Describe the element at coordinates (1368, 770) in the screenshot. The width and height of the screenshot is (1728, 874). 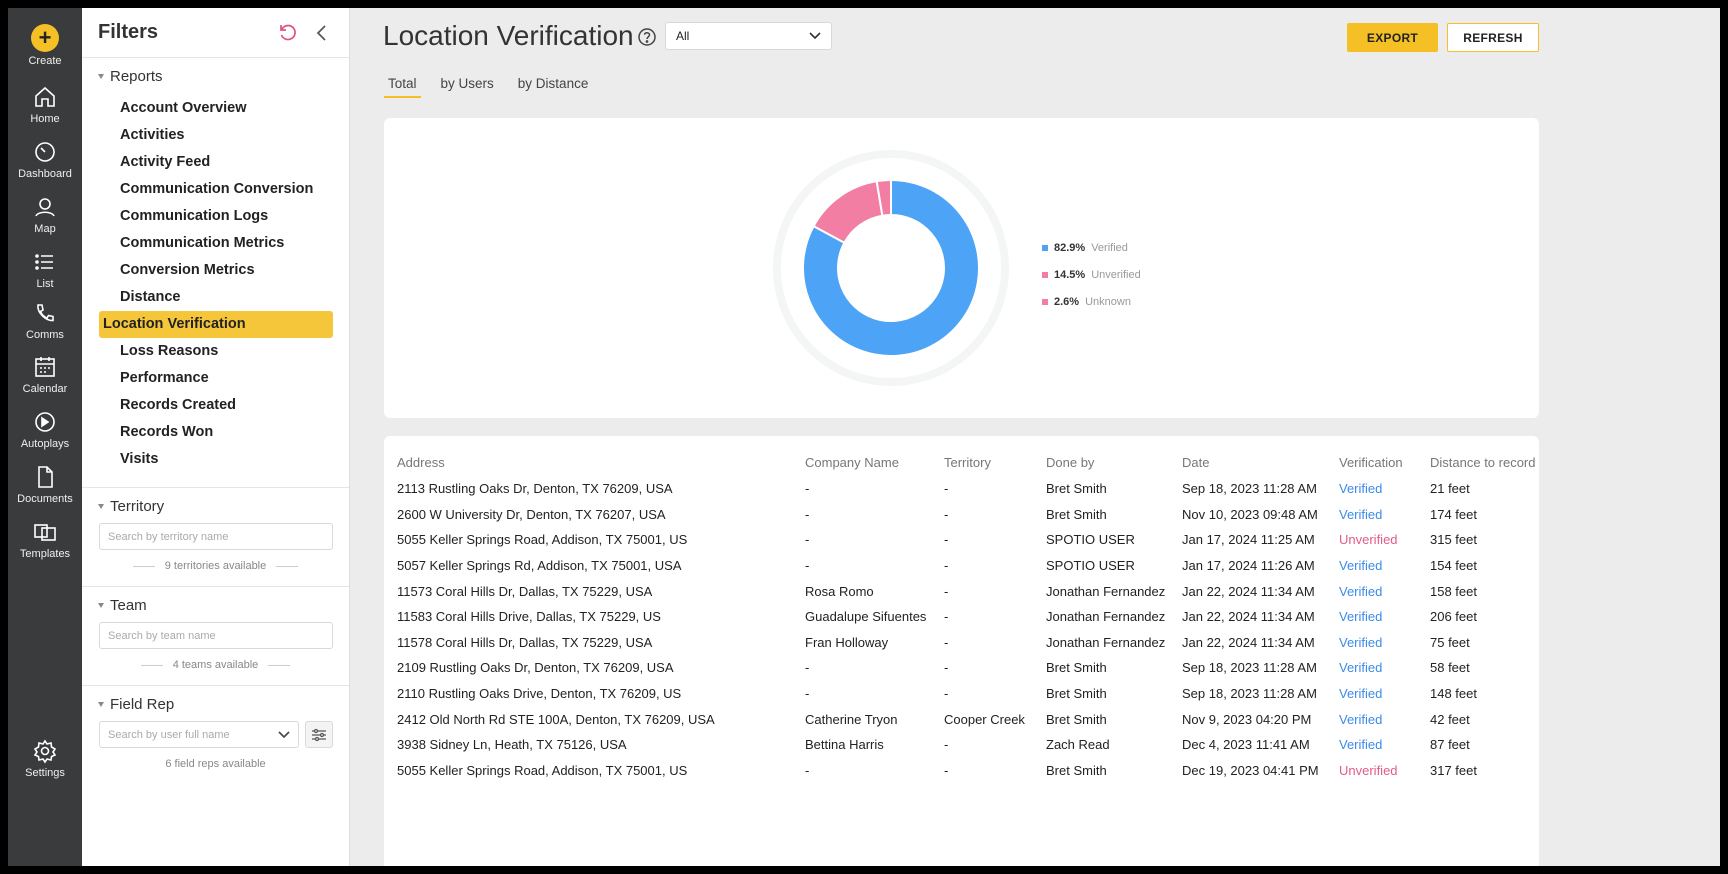
I see `table-cell: Unverified` at that location.